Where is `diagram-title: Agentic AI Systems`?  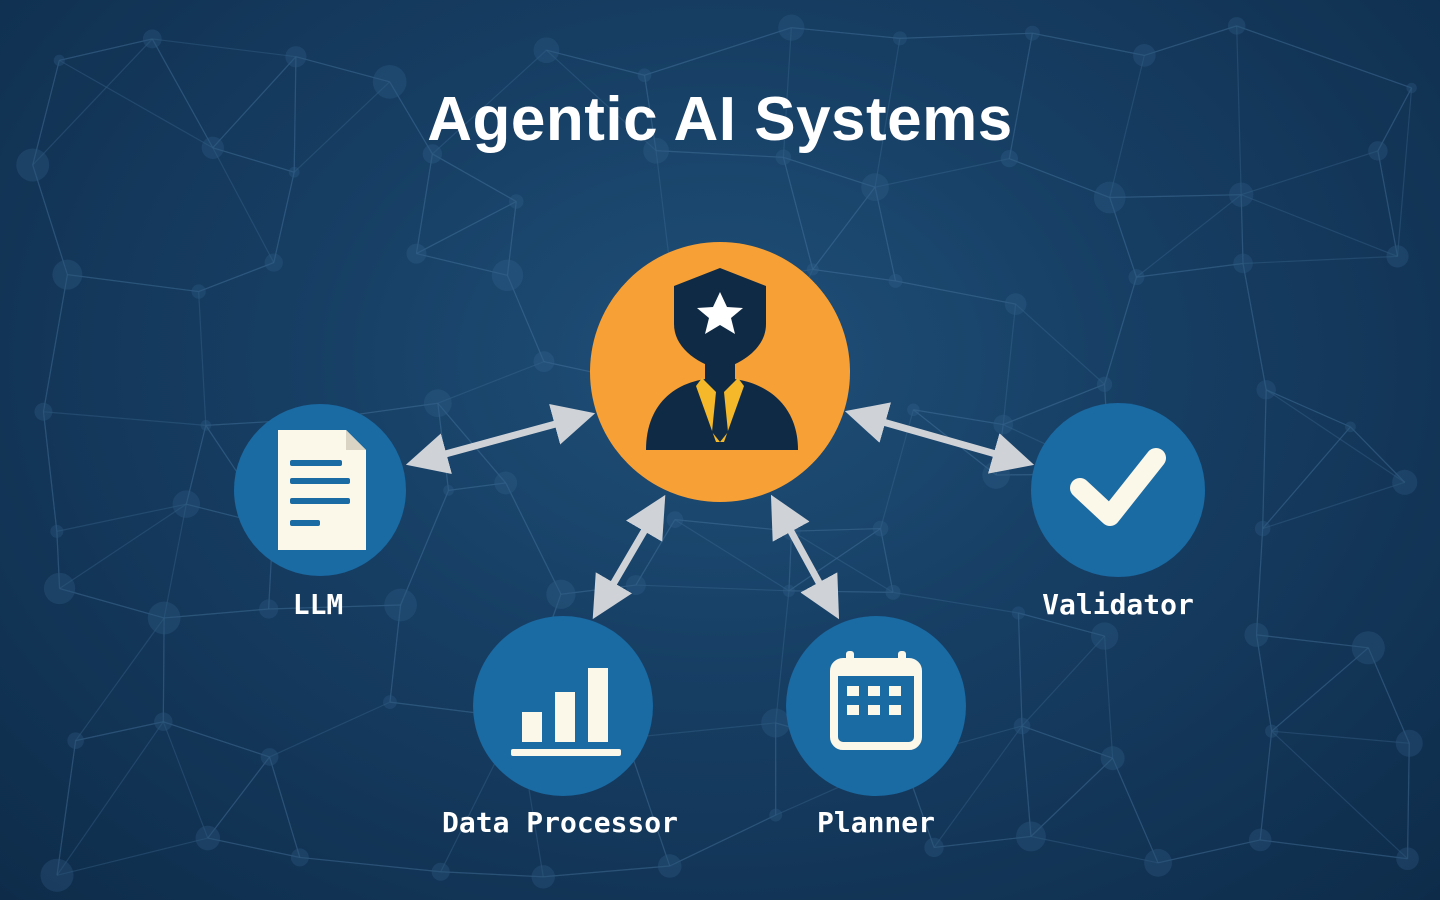
diagram-title: Agentic AI Systems is located at coordinates (720, 119).